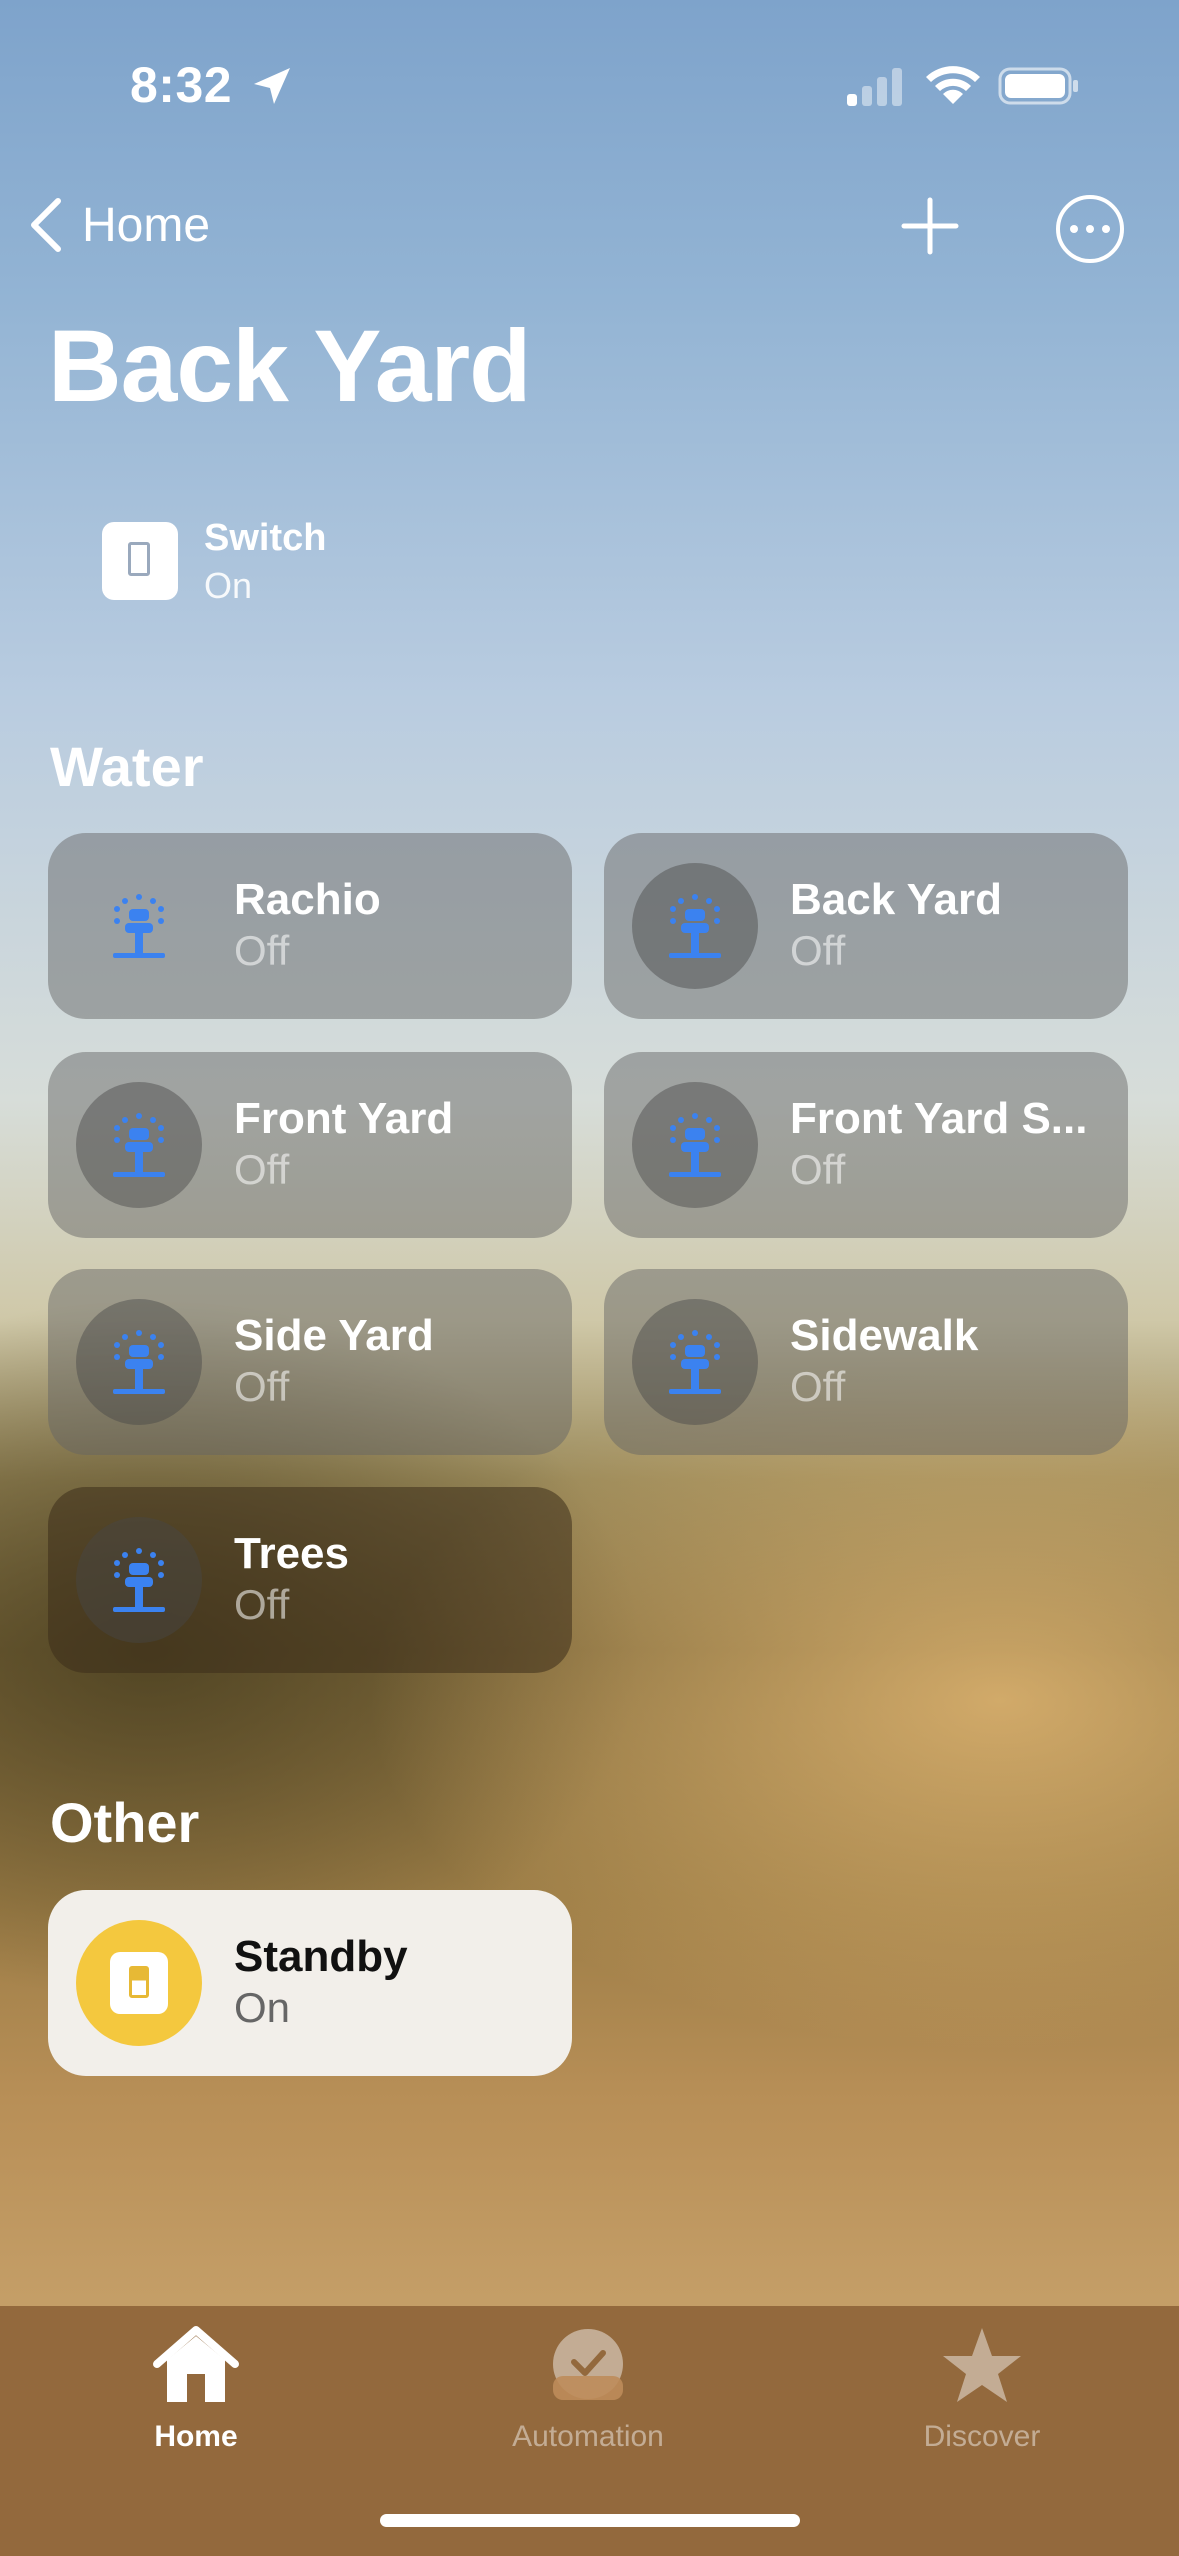 This screenshot has width=1179, height=2556. I want to click on tile-state: On, so click(262, 2007).